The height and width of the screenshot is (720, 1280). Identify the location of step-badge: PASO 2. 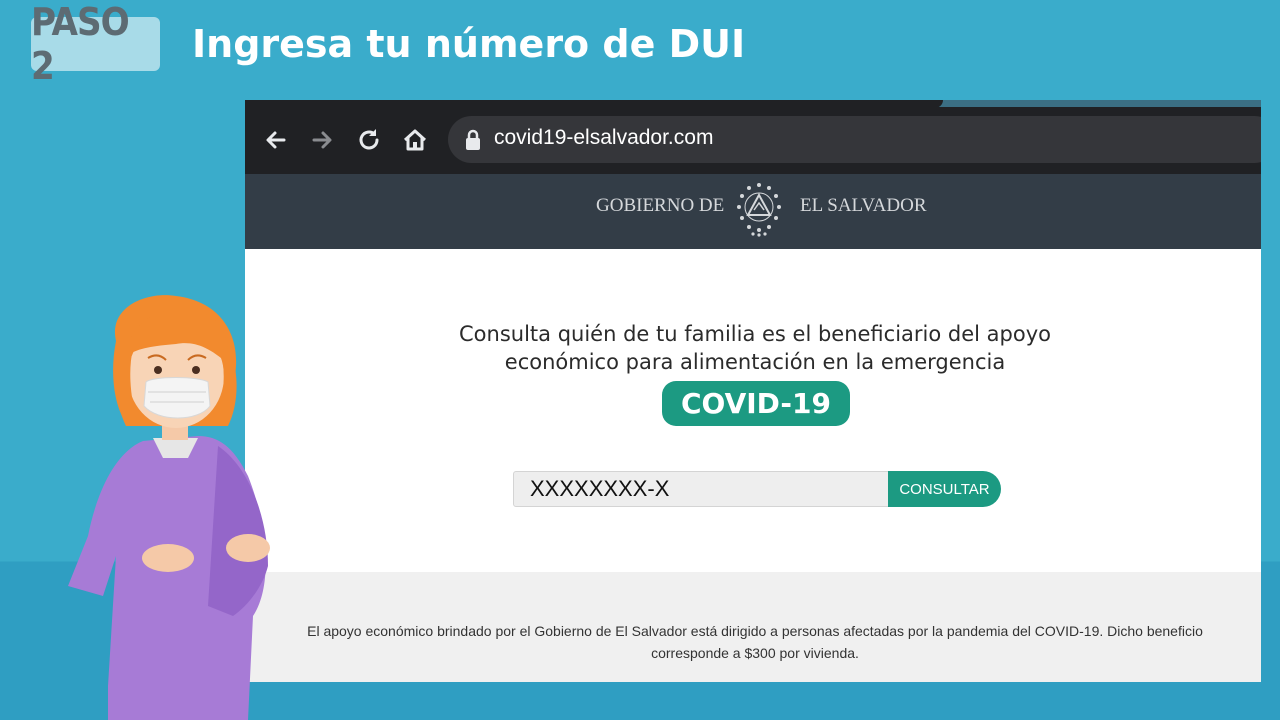
(95, 44).